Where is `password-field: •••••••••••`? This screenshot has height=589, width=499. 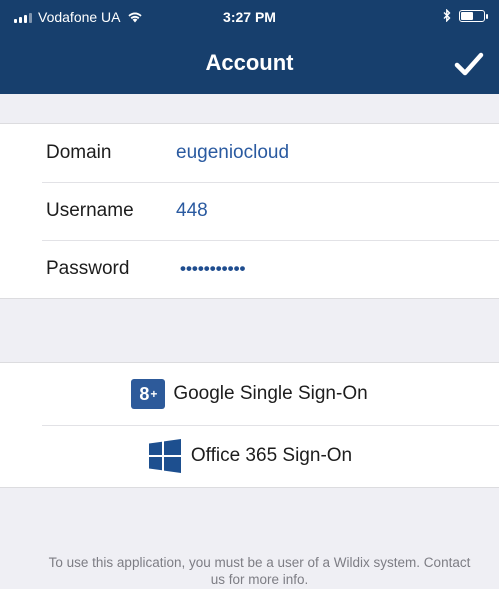 password-field: ••••••••••• is located at coordinates (212, 269).